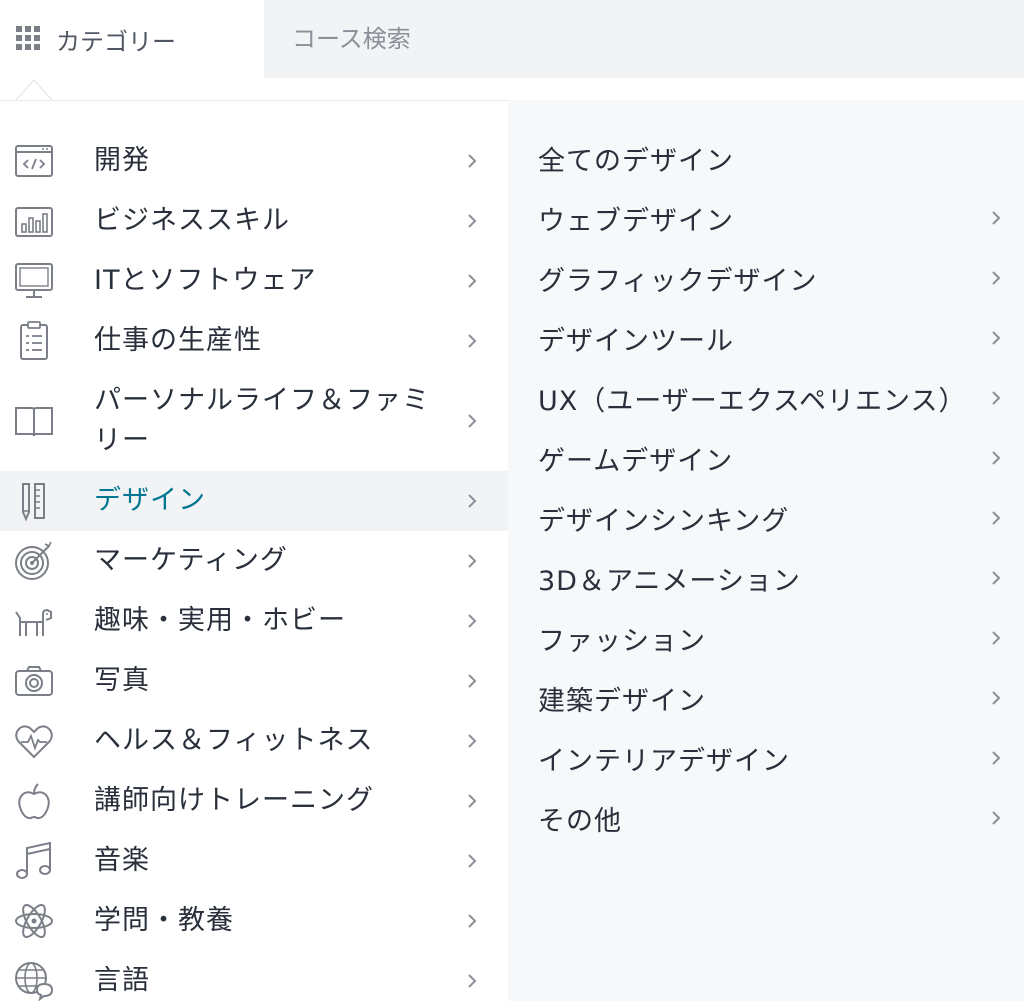  I want to click on subcategory-item-other: その他, so click(766, 818).